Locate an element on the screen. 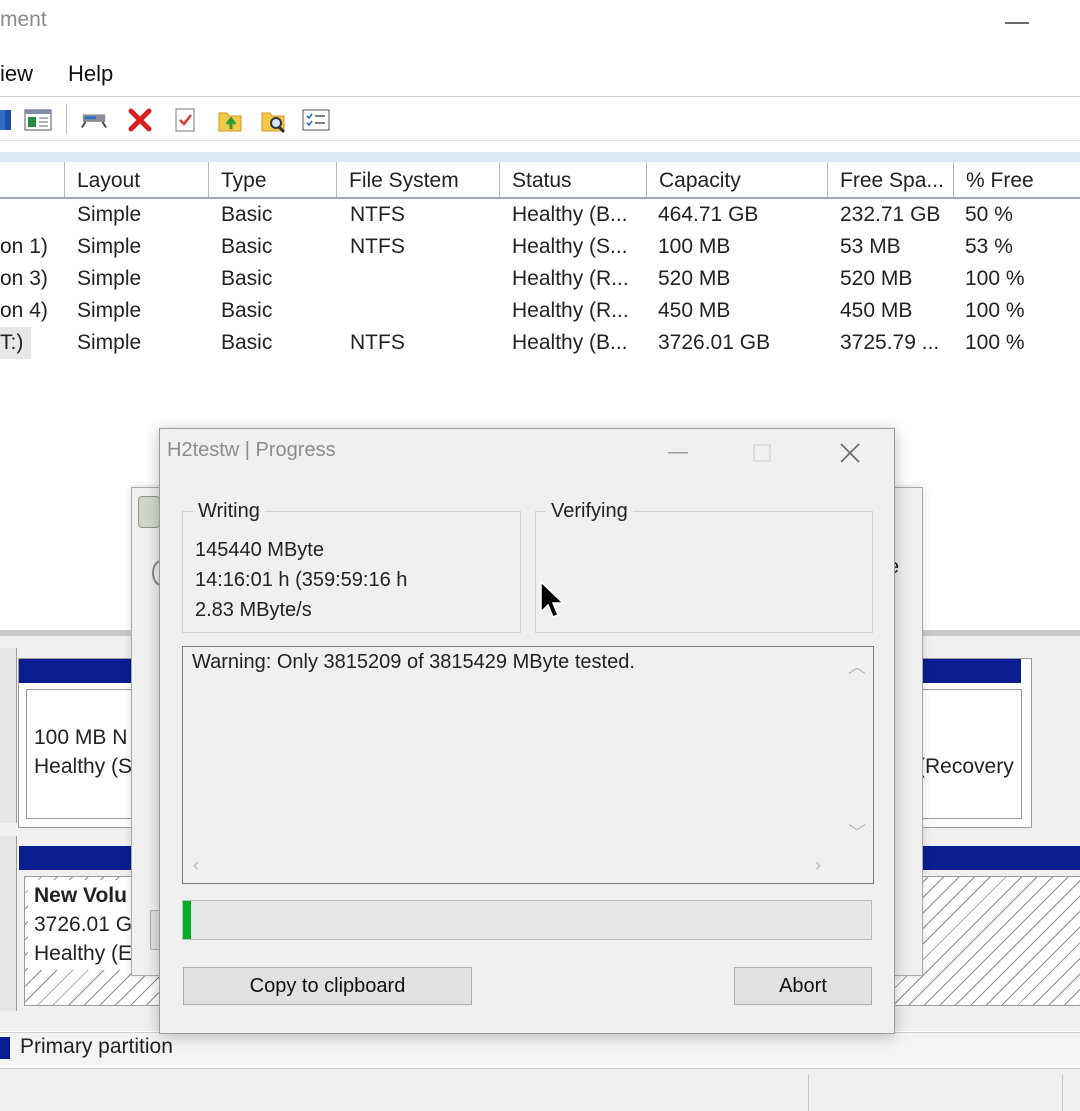  cell-capacity: 100 MB is located at coordinates (694, 246).